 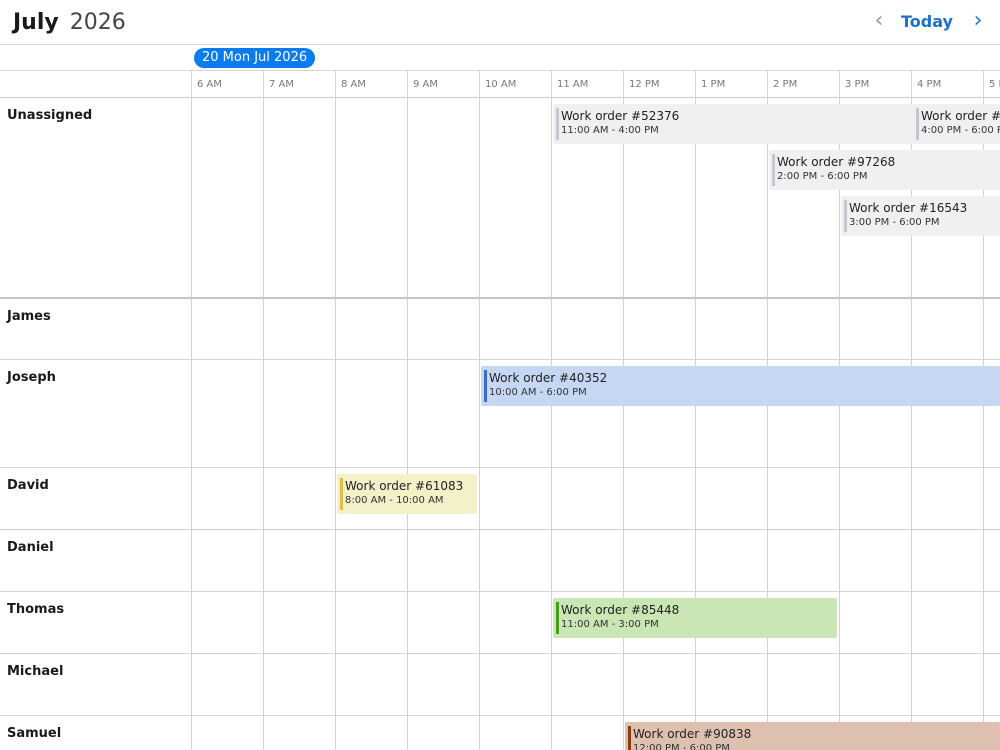 What do you see at coordinates (920, 216) in the screenshot?
I see `event-work-order-16543: Work order #16543 3:00 PM - 6:00 PM` at bounding box center [920, 216].